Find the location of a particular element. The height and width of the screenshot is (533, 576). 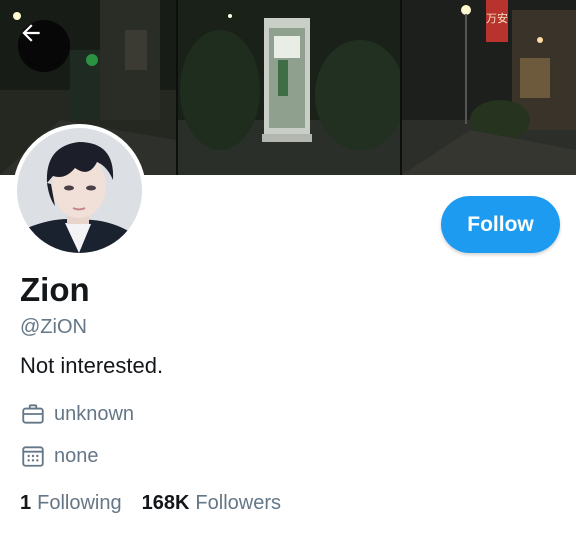

following-link: 1 Following is located at coordinates (71, 503).